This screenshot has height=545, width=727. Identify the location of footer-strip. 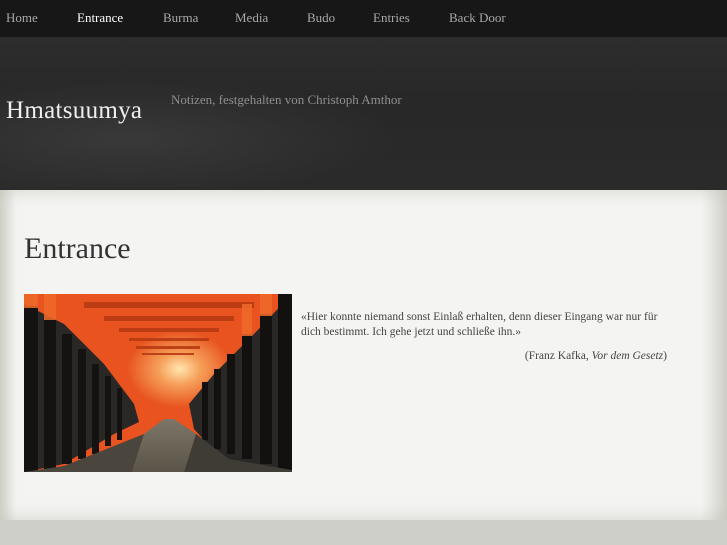
(363, 532).